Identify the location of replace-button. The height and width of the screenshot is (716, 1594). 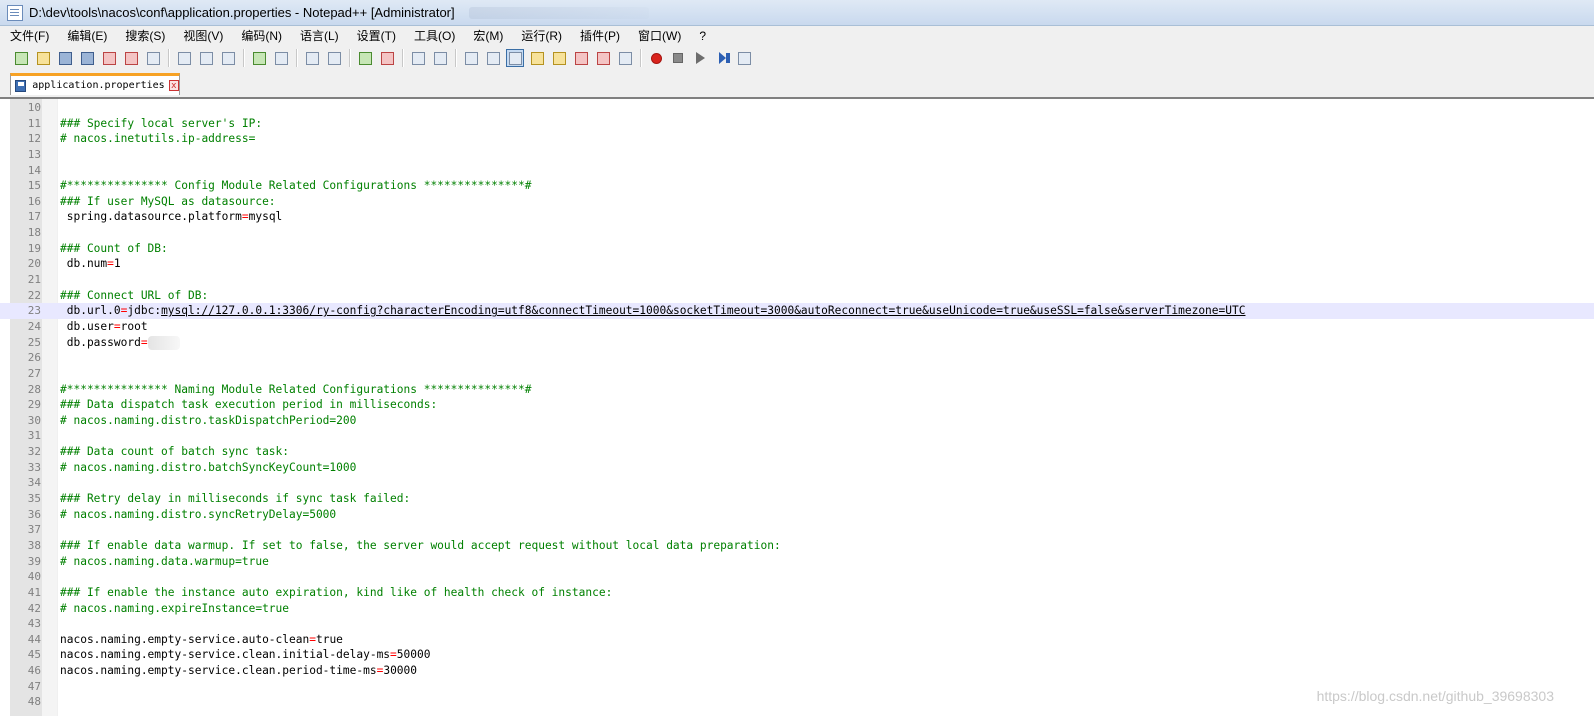
(334, 58).